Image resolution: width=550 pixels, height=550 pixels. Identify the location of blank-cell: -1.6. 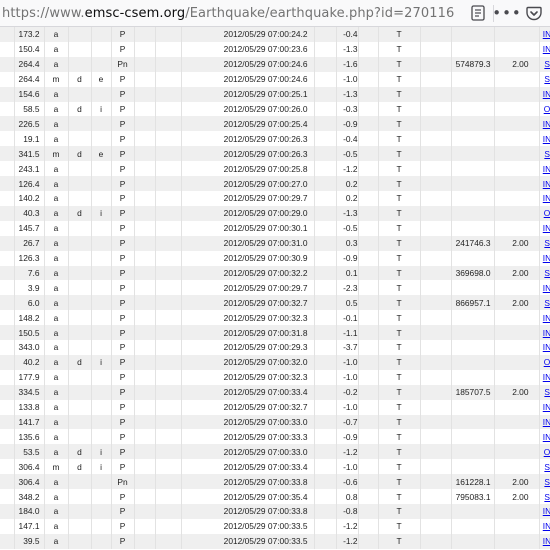
(347, 64).